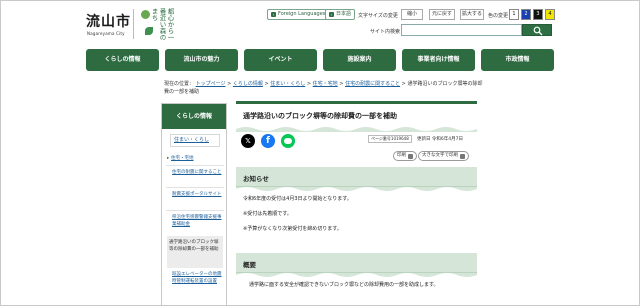 The image size is (640, 306). I want to click on gnav-kurashi: くらしの情報, so click(122, 60).